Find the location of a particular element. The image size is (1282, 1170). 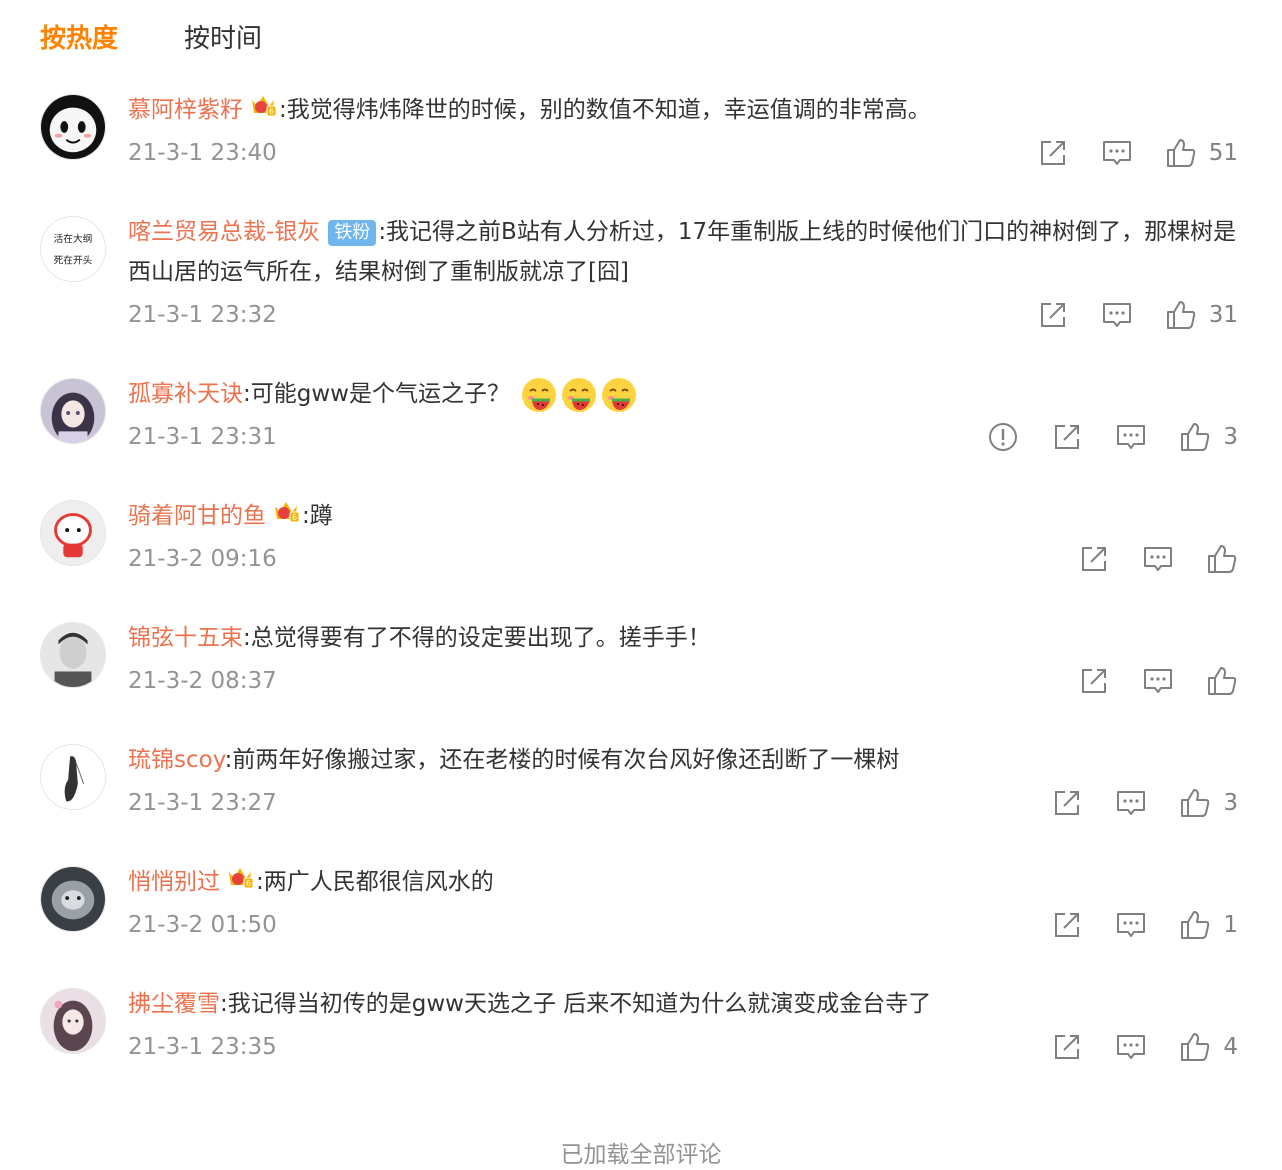

comment-content: :我觉得炜炜降世的时候，别的数值不知道，幸运值调的非常高。 is located at coordinates (605, 110).